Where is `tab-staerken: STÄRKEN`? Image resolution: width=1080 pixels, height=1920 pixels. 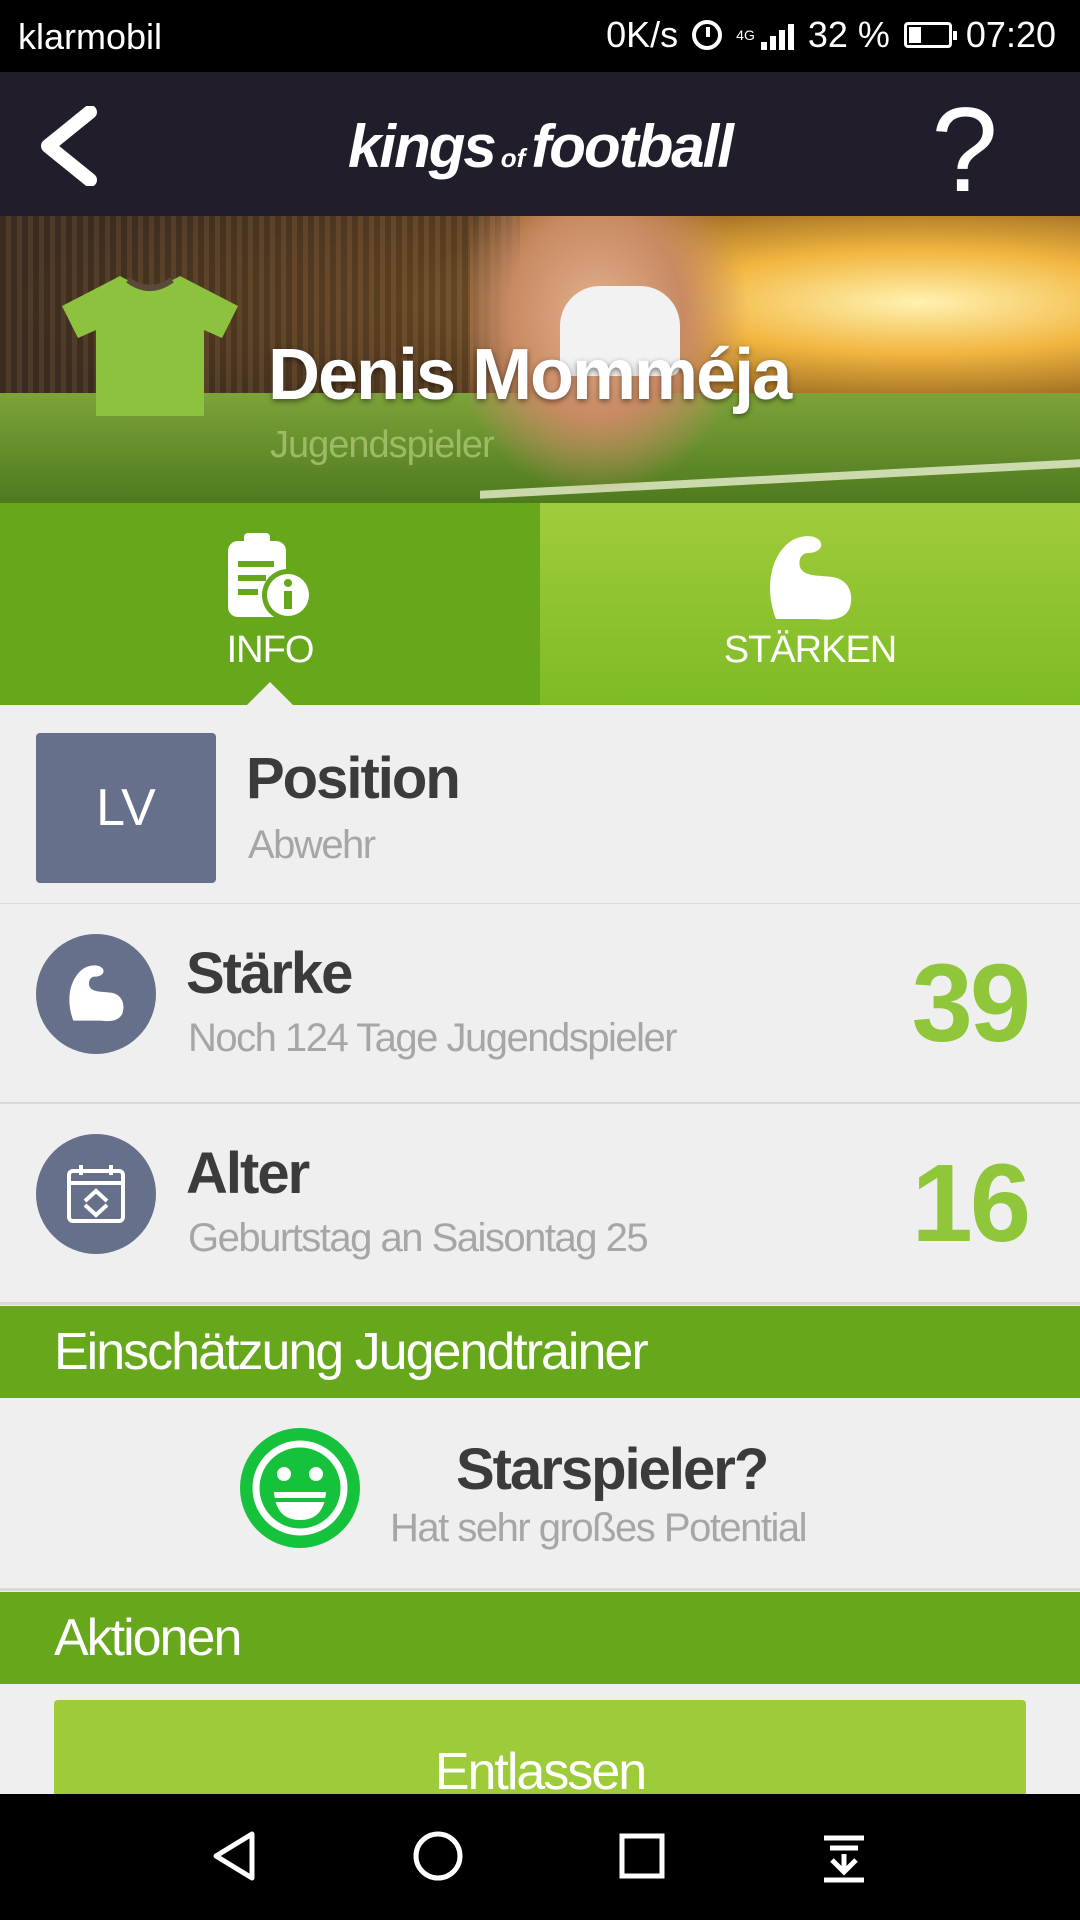
tab-staerken: STÄRKEN is located at coordinates (810, 604).